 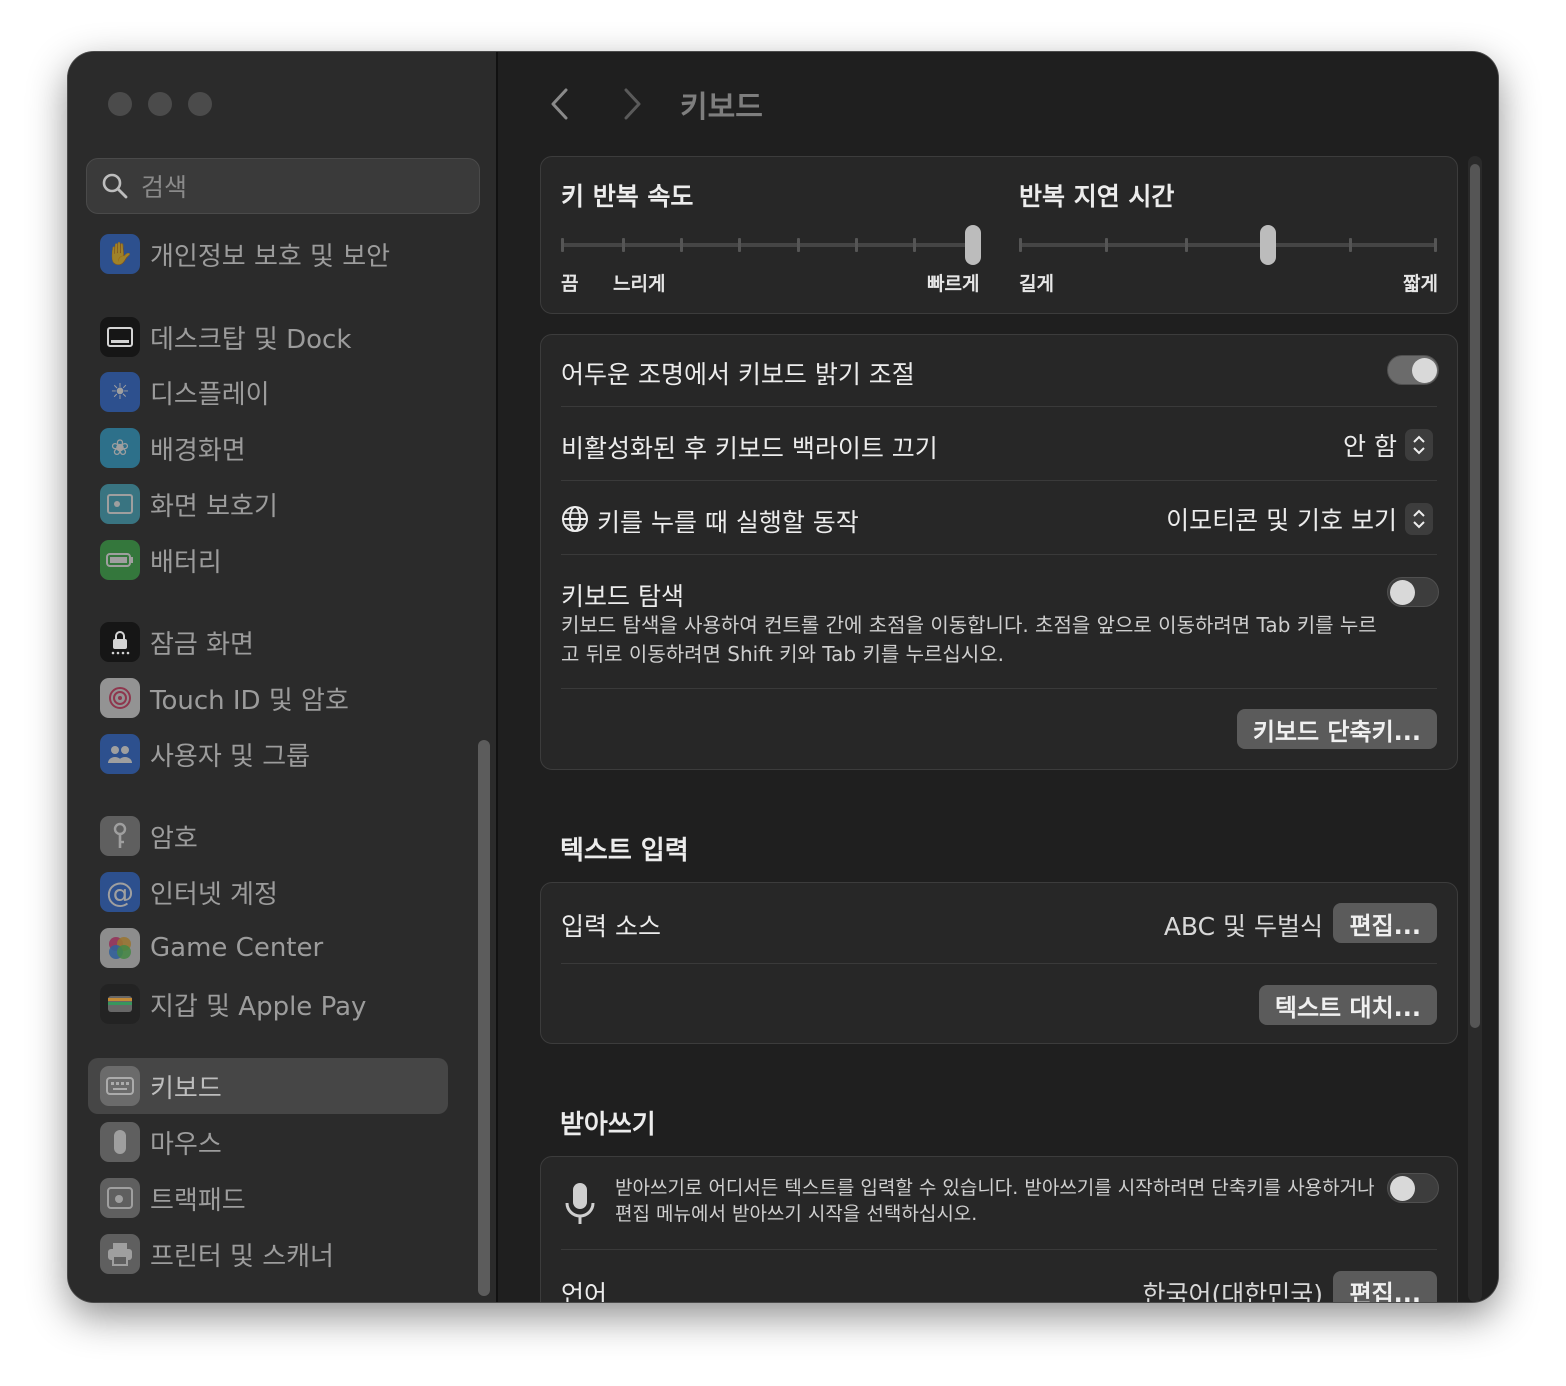 I want to click on toolbar: 키보드, so click(x=651, y=104).